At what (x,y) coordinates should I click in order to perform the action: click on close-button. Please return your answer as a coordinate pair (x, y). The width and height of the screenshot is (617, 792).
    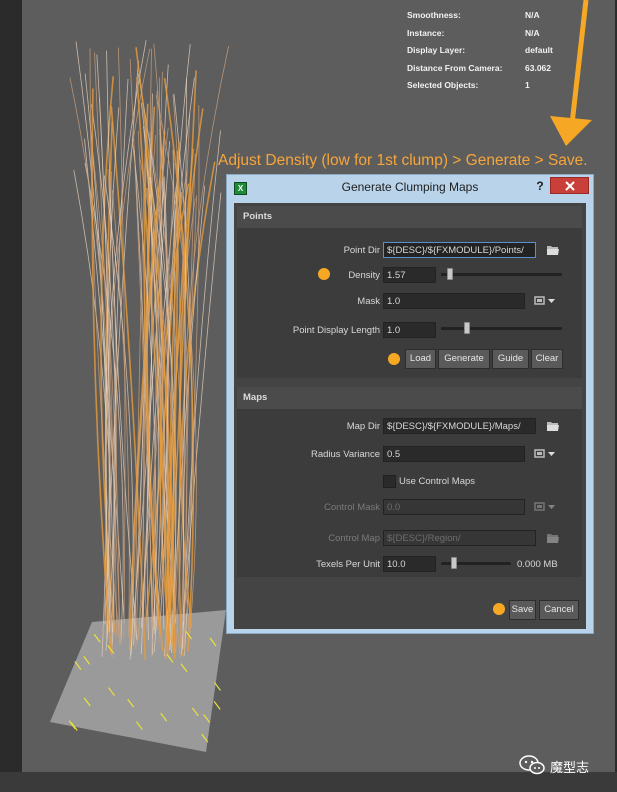
    Looking at the image, I should click on (569, 185).